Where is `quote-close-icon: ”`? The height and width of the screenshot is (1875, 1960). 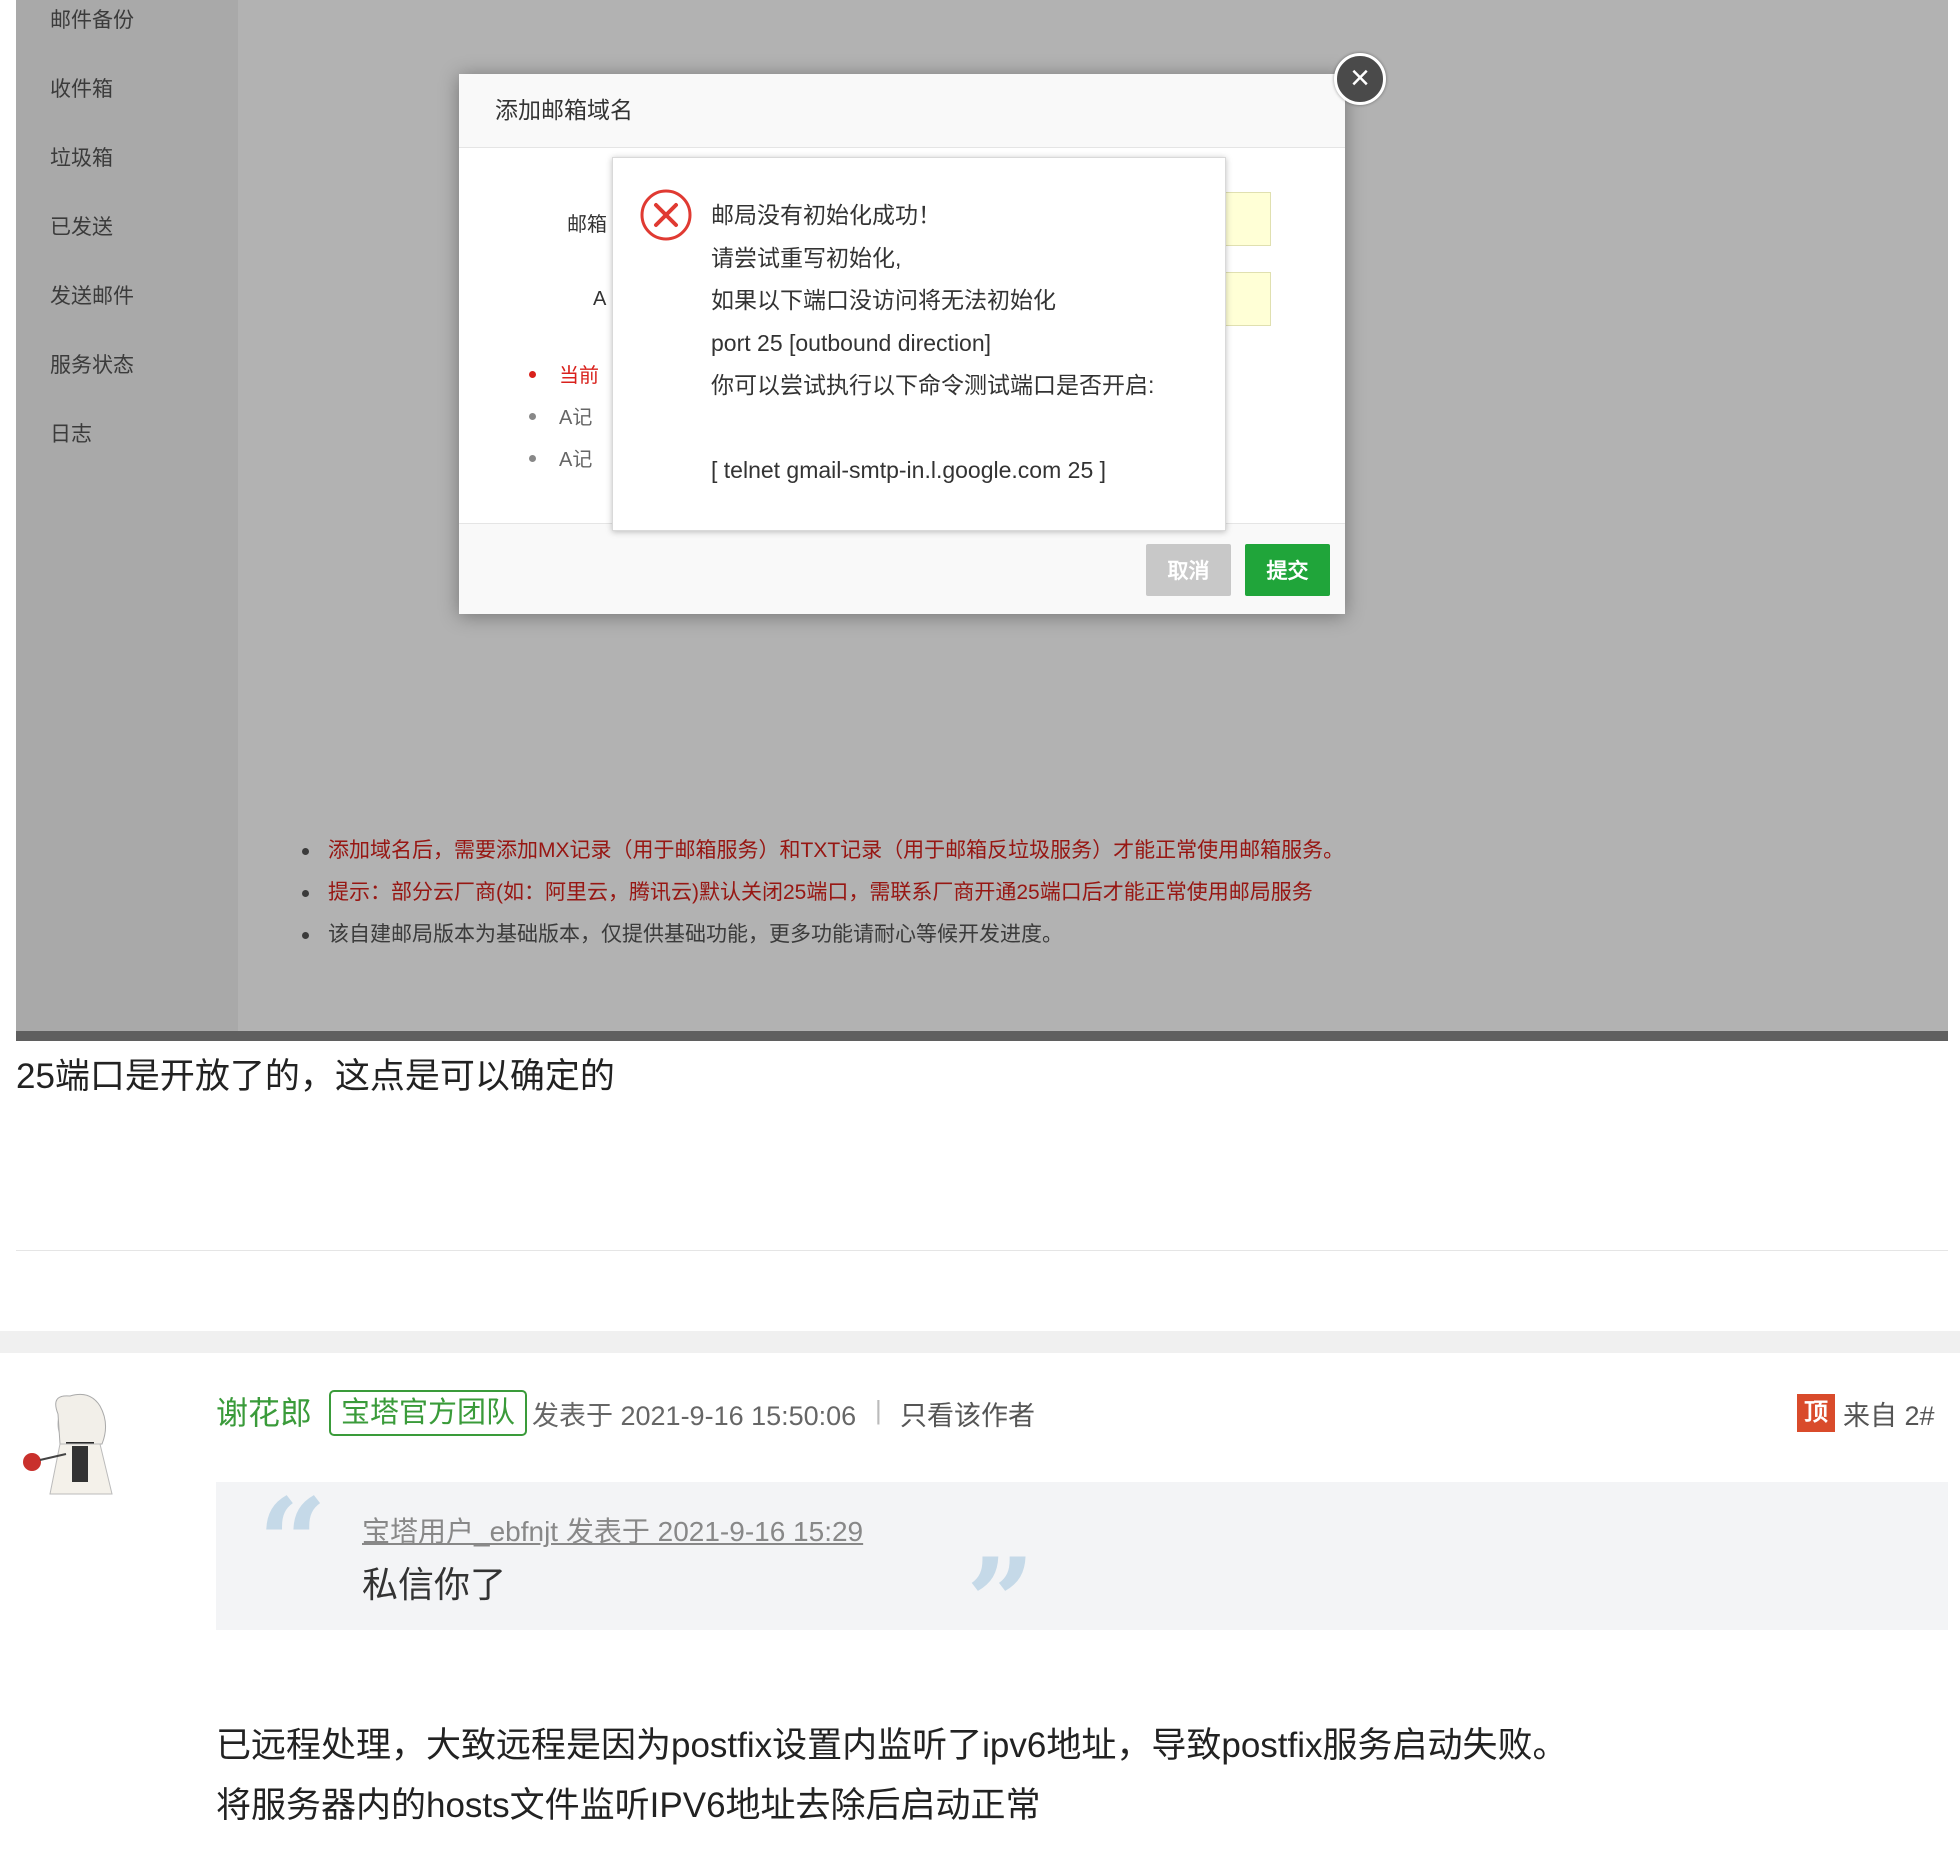
quote-close-icon: ” is located at coordinates (1001, 1602).